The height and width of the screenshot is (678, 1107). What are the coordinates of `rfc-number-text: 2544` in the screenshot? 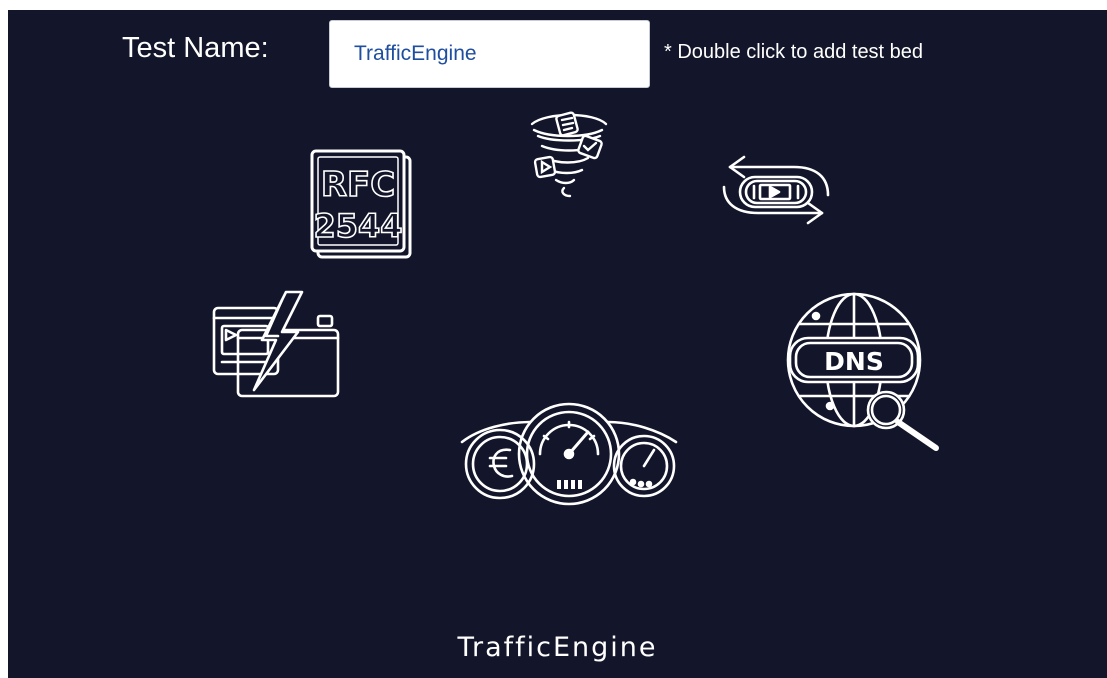 It's located at (357, 226).